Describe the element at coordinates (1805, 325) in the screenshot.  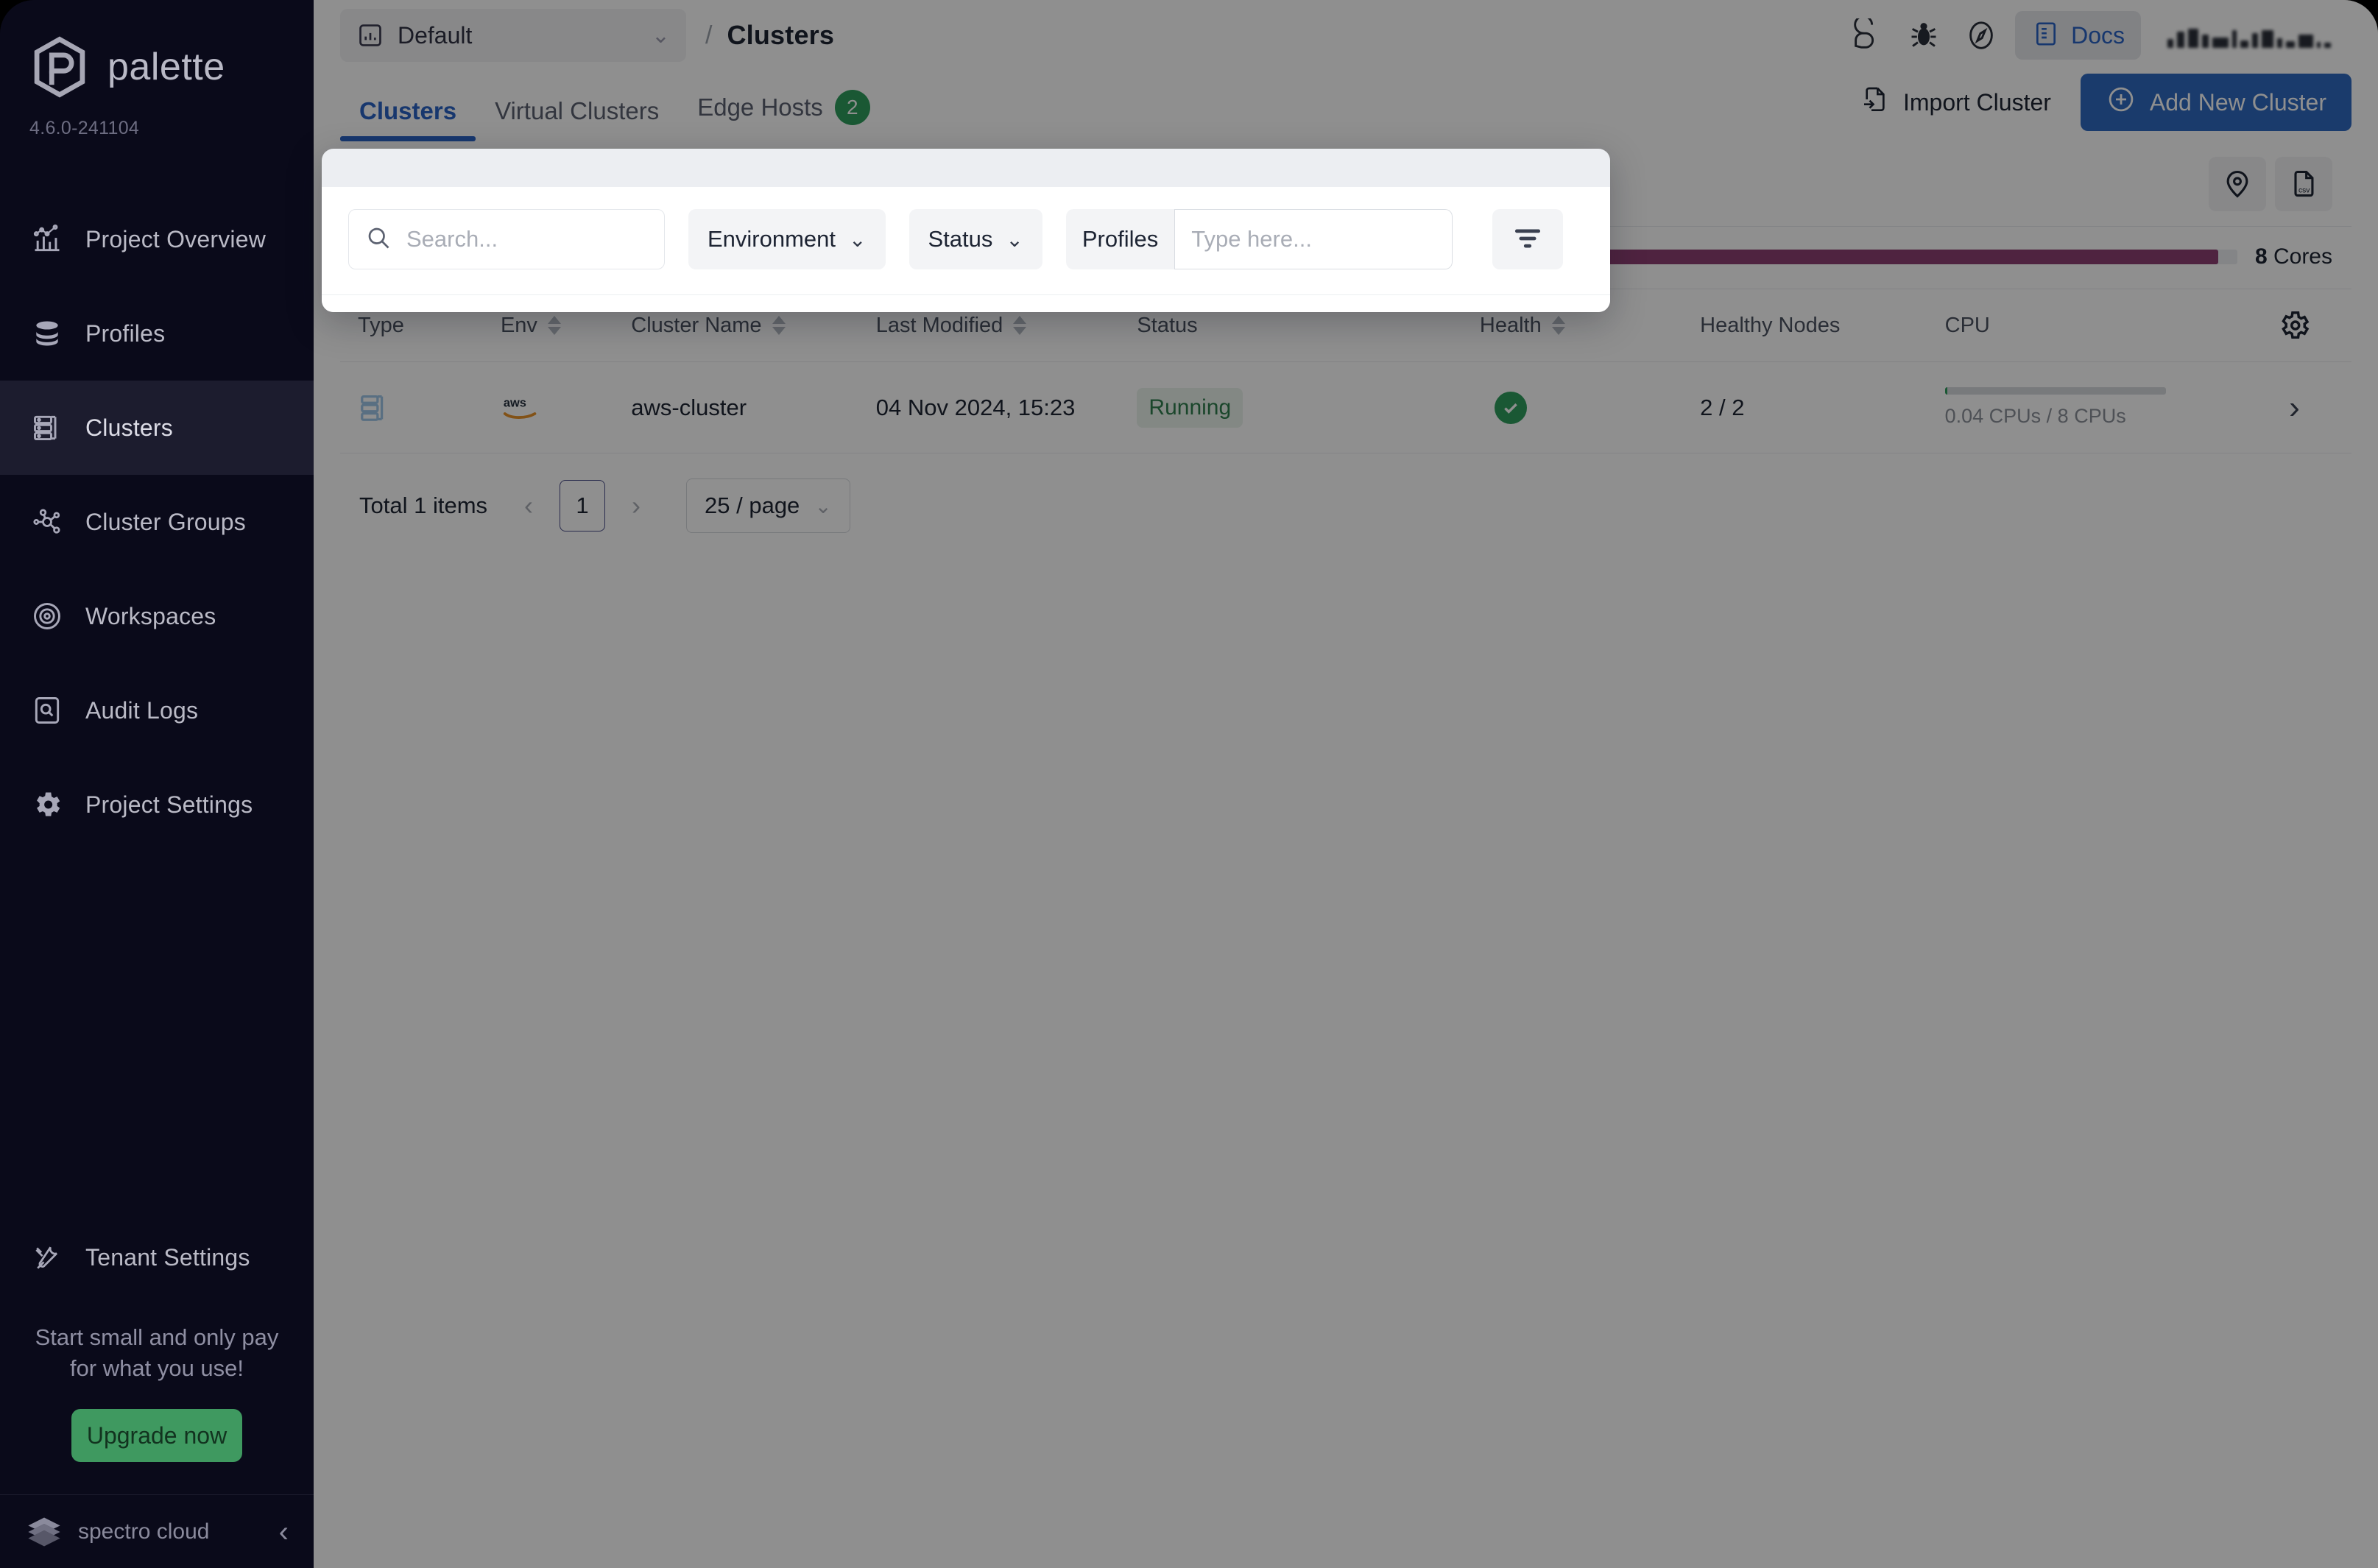
I see `column-healthy-nodes: Healthy Nodes` at that location.